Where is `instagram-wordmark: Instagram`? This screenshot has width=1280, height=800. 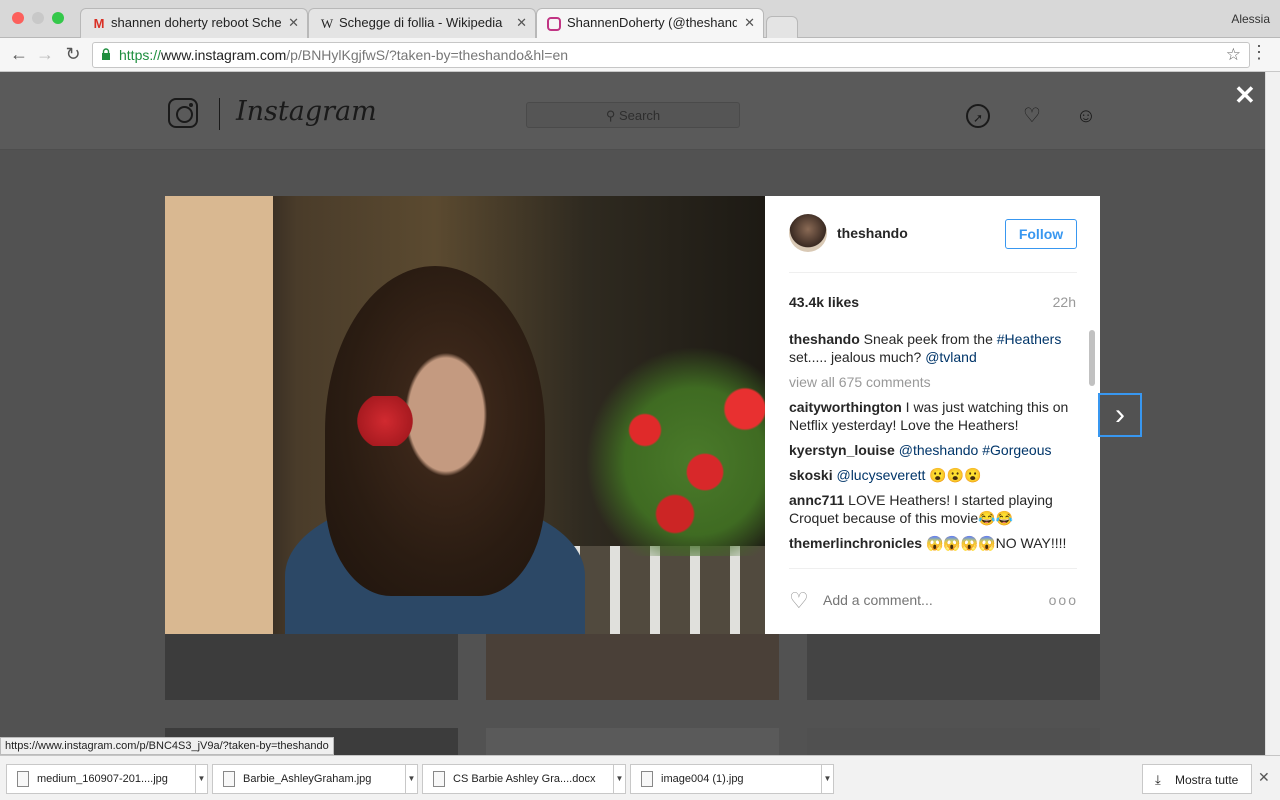 instagram-wordmark: Instagram is located at coordinates (306, 111).